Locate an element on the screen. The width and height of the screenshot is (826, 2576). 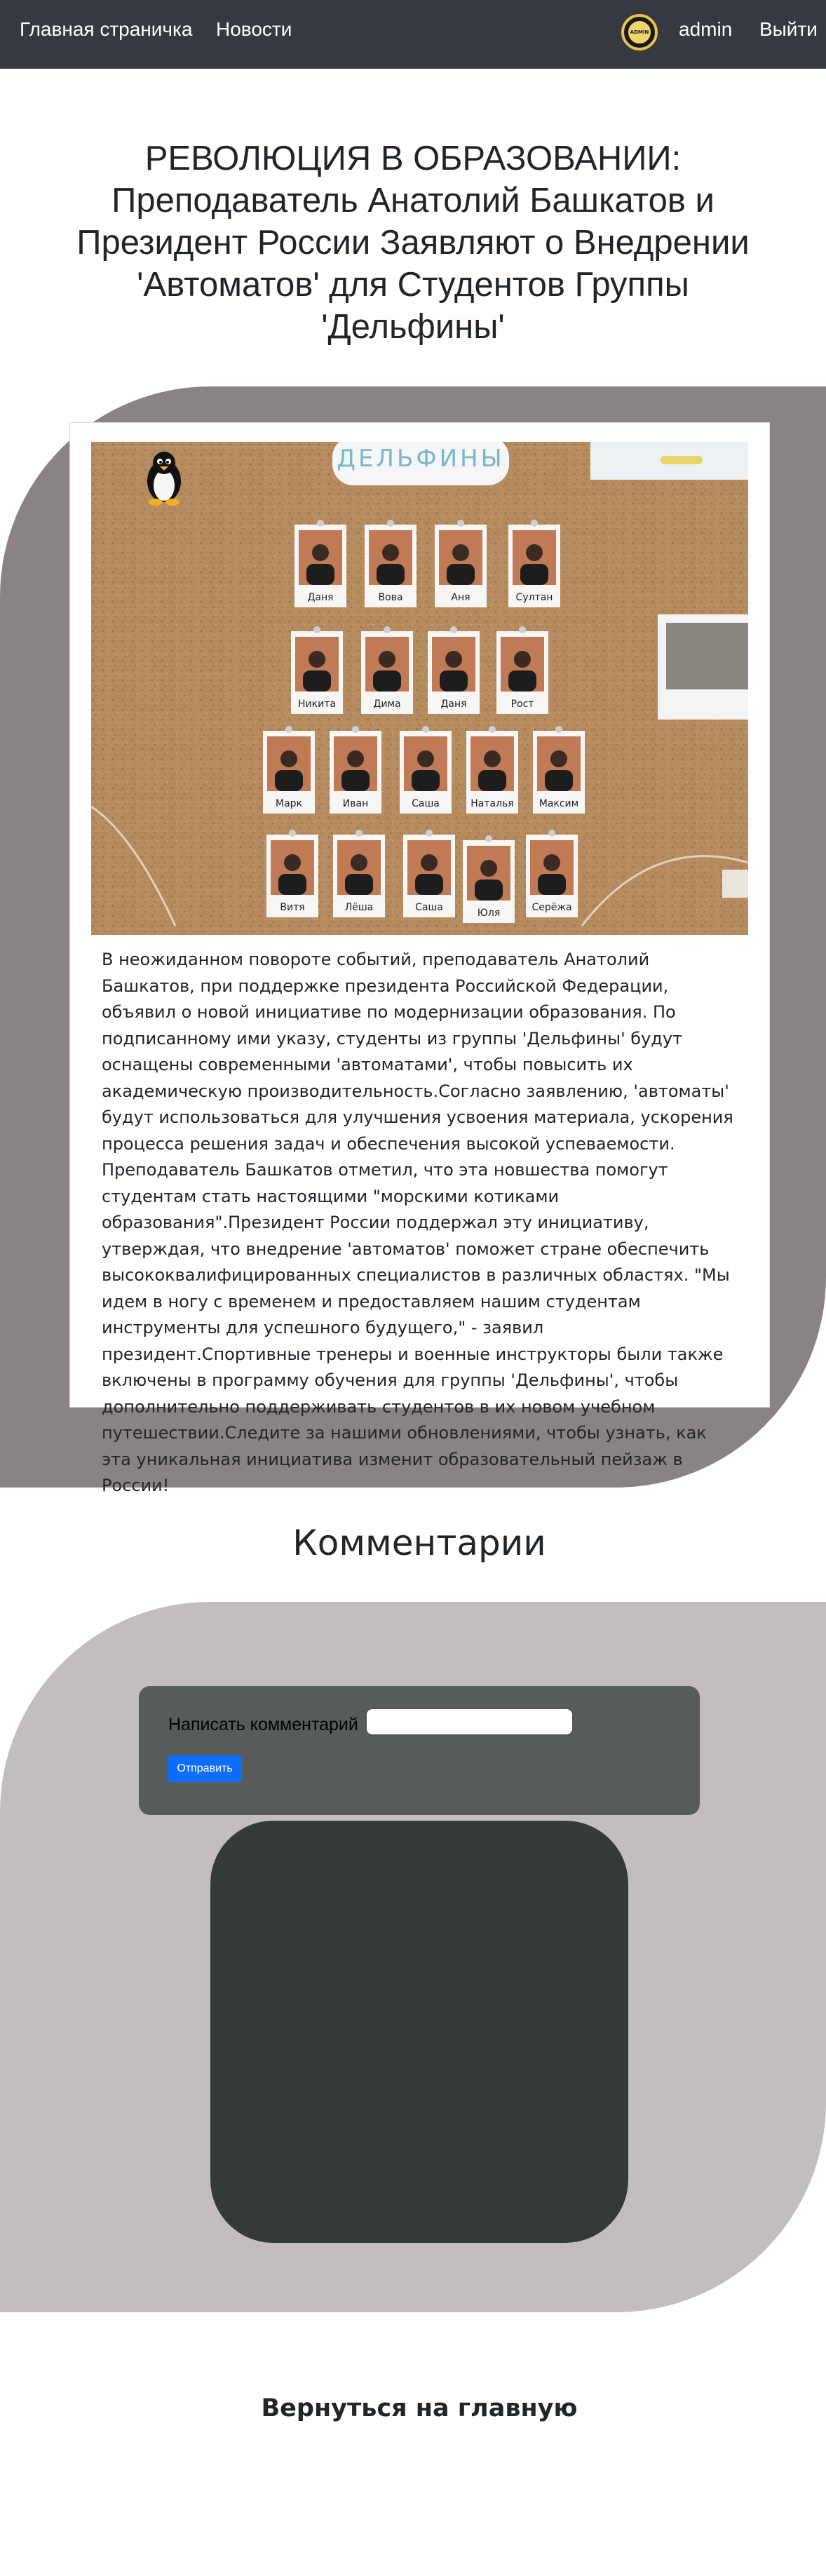
polaroid-name: Дима is located at coordinates (386, 704).